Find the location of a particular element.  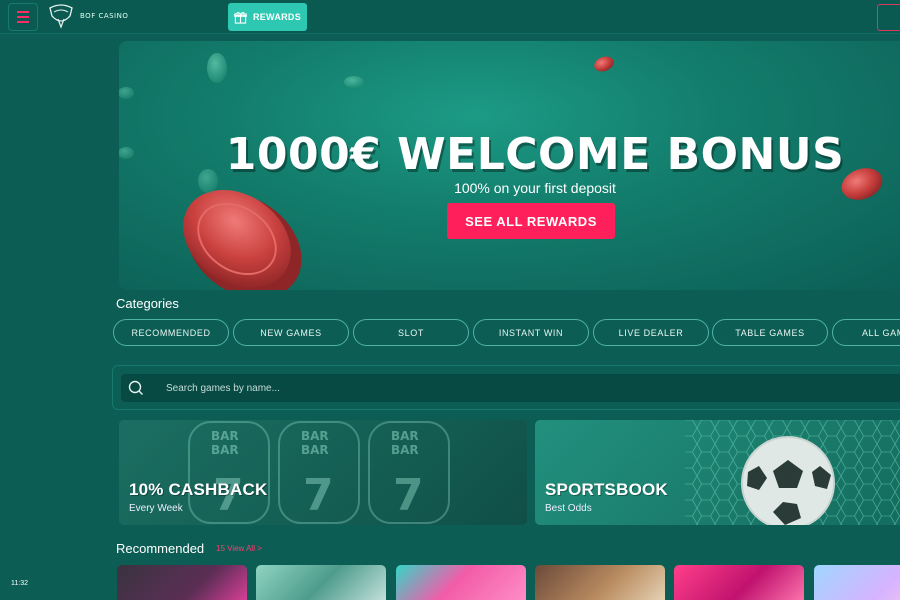

category-instant-win: INSTANT WIN is located at coordinates (531, 332).